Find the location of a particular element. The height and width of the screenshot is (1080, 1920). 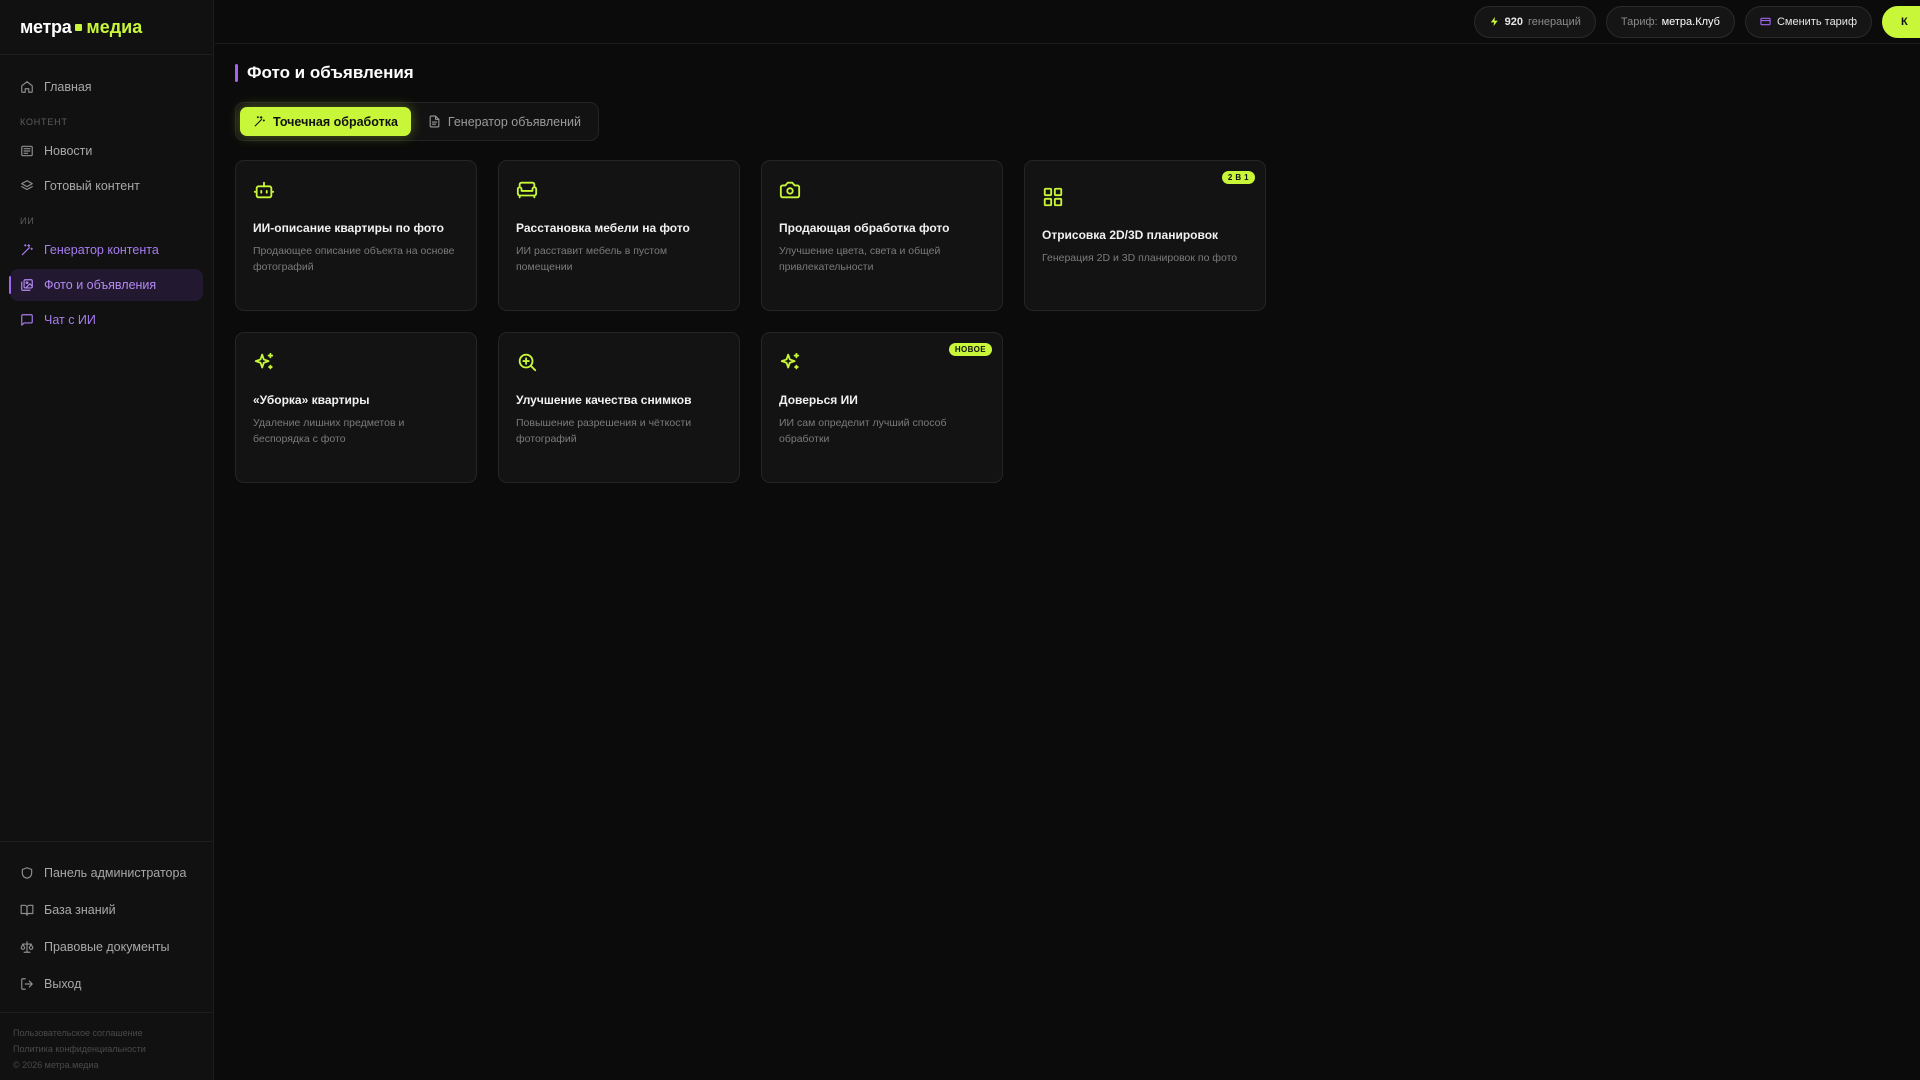

logo-brand: метра is located at coordinates (46, 26).